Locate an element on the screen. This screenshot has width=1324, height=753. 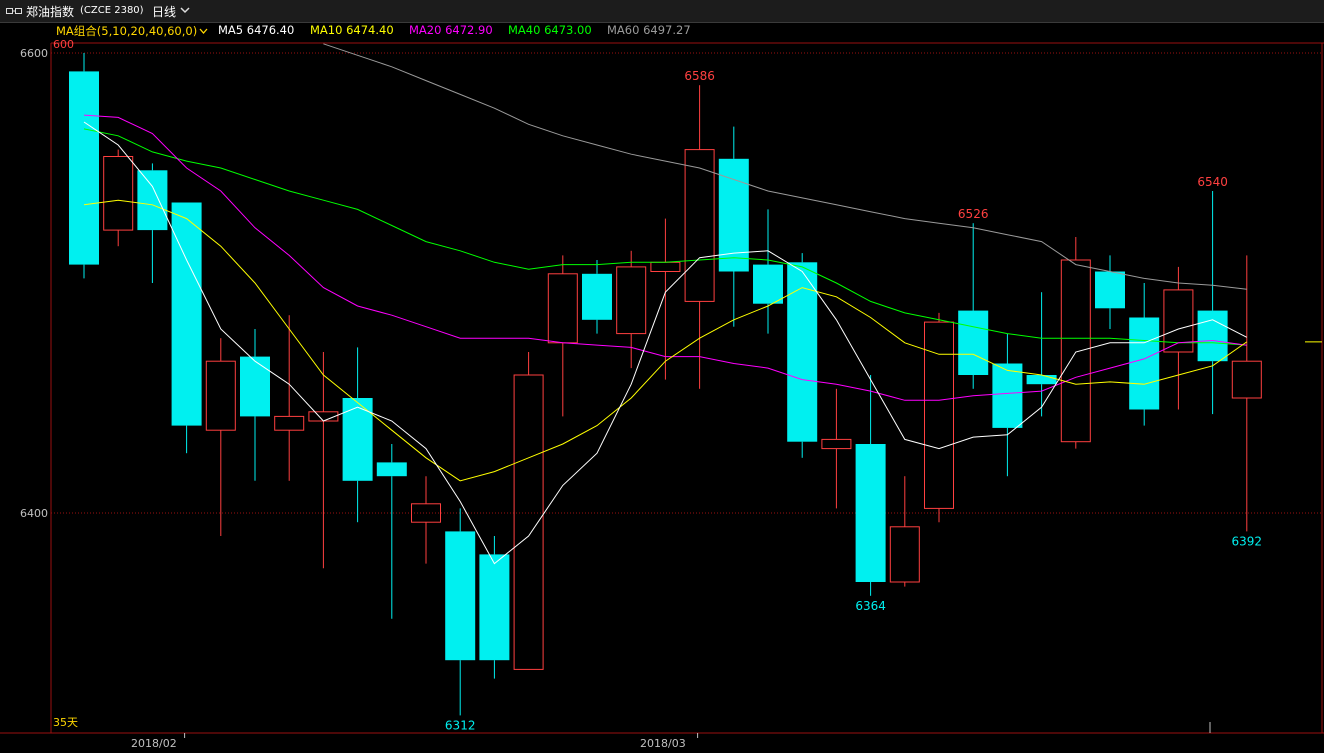
extreme-price-label: 6392 is located at coordinates (1247, 541).